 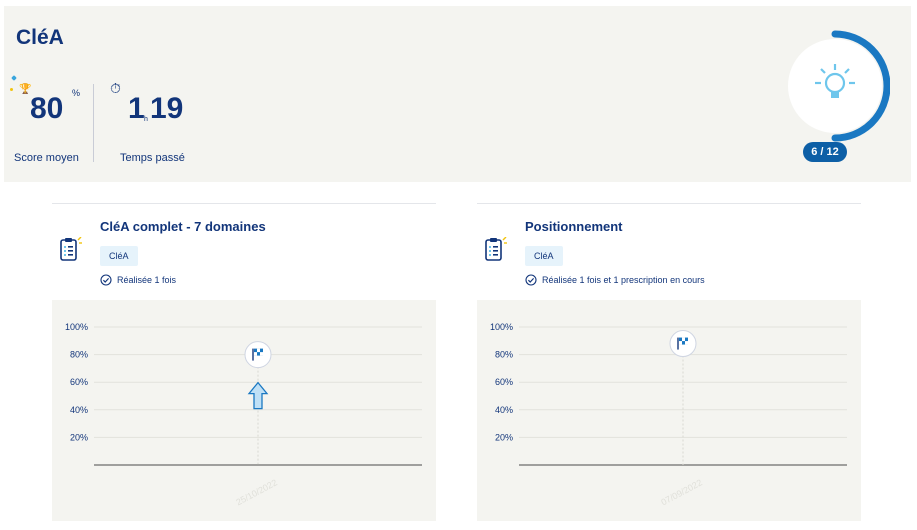 What do you see at coordinates (681, 492) in the screenshot?
I see `x-tick-label: 07/09/2022` at bounding box center [681, 492].